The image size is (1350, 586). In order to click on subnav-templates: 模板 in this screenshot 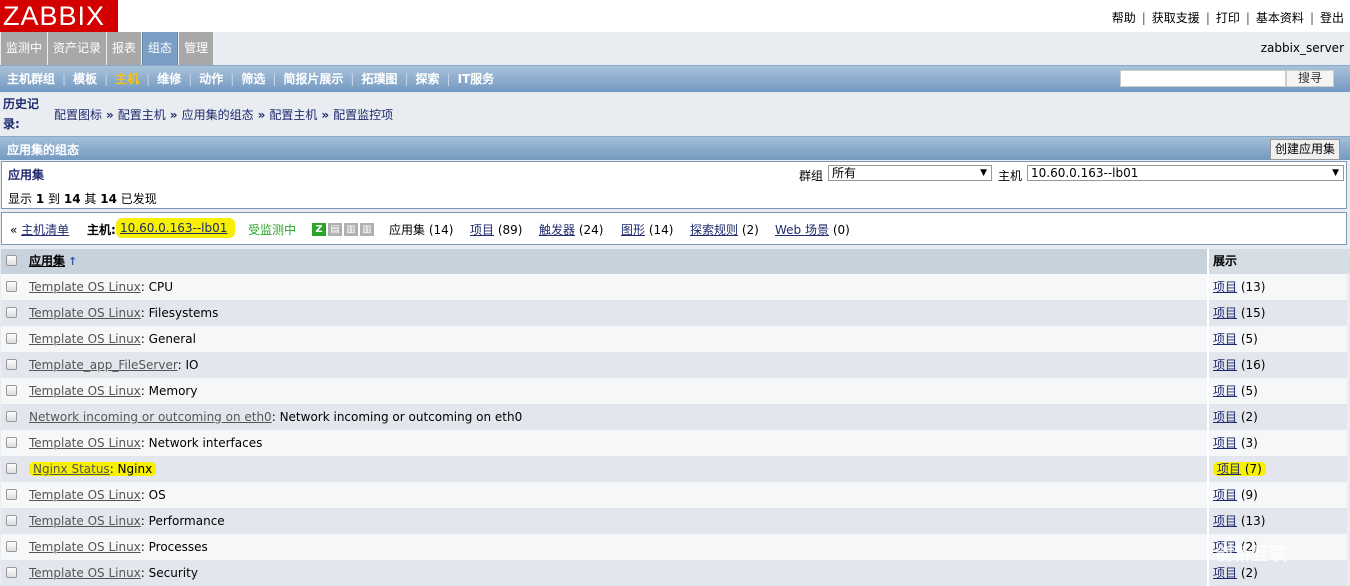, I will do `click(85, 79)`.